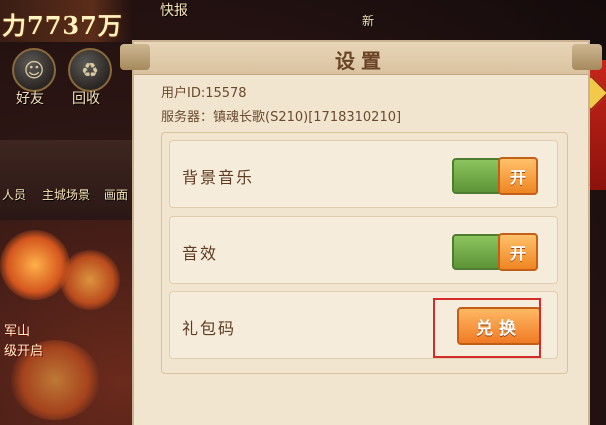 This screenshot has width=606, height=425. Describe the element at coordinates (200, 253) in the screenshot. I see `sfx-label: 音效` at that location.